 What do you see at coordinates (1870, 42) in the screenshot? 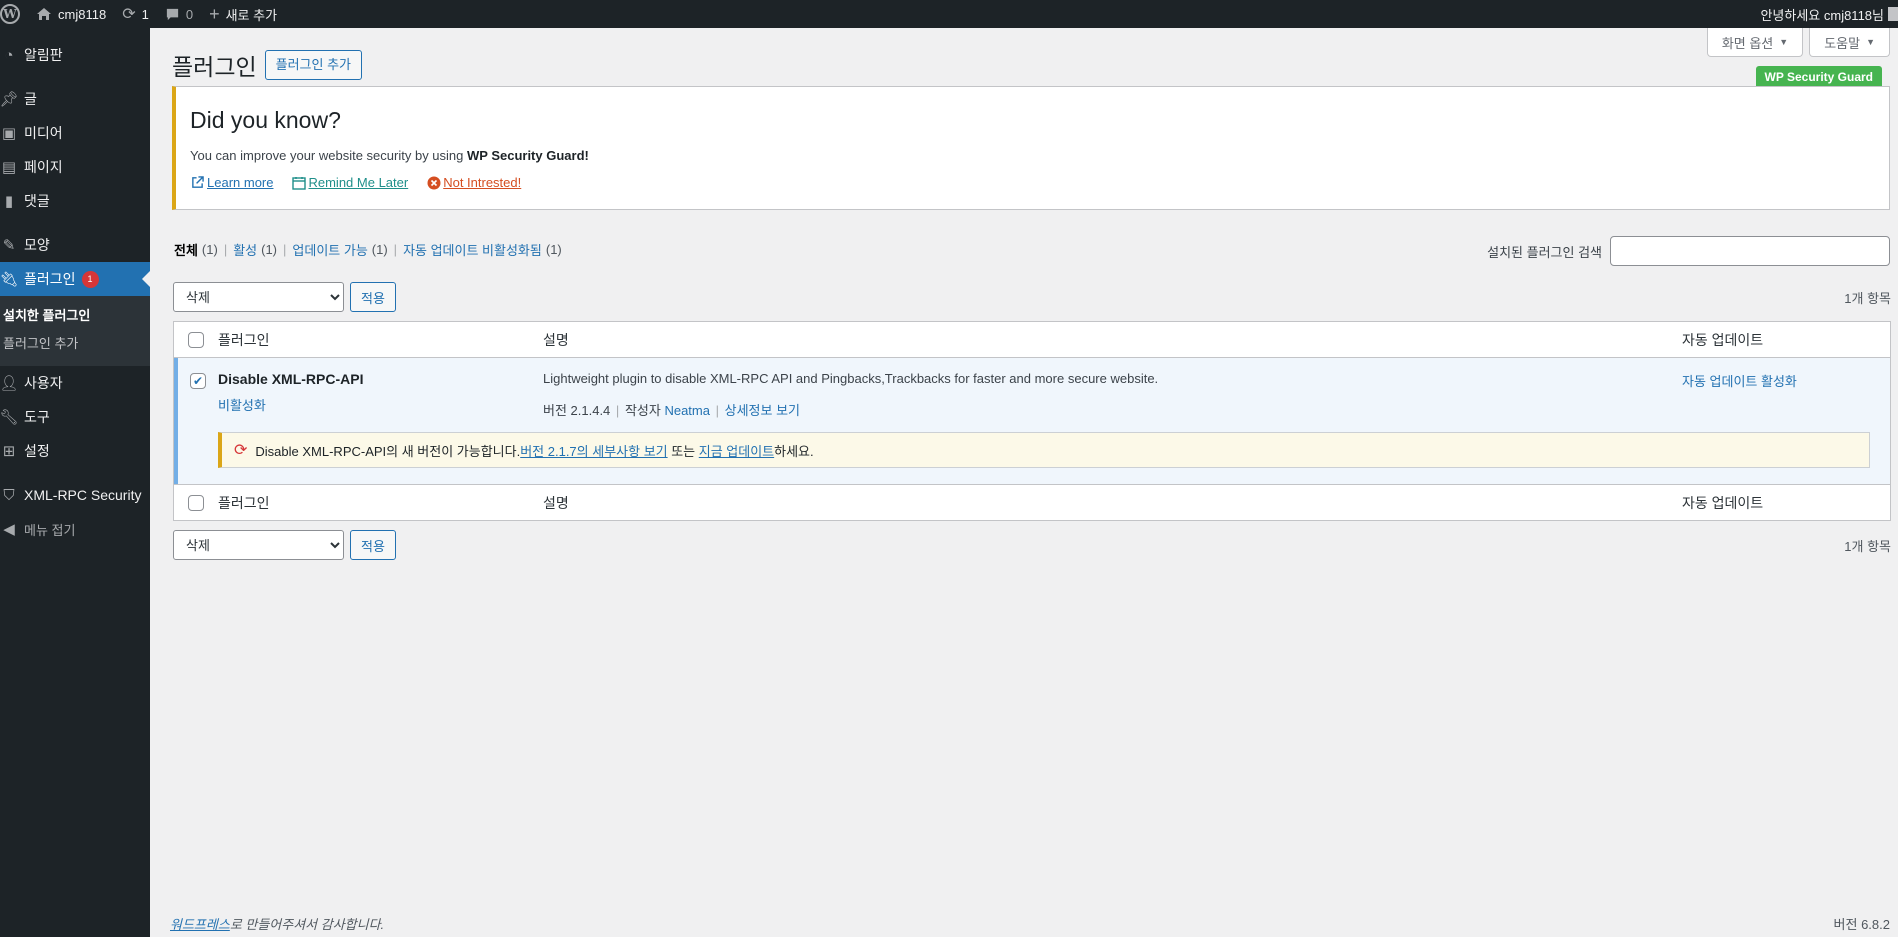
I see `caret-down-icon: ▼` at bounding box center [1870, 42].